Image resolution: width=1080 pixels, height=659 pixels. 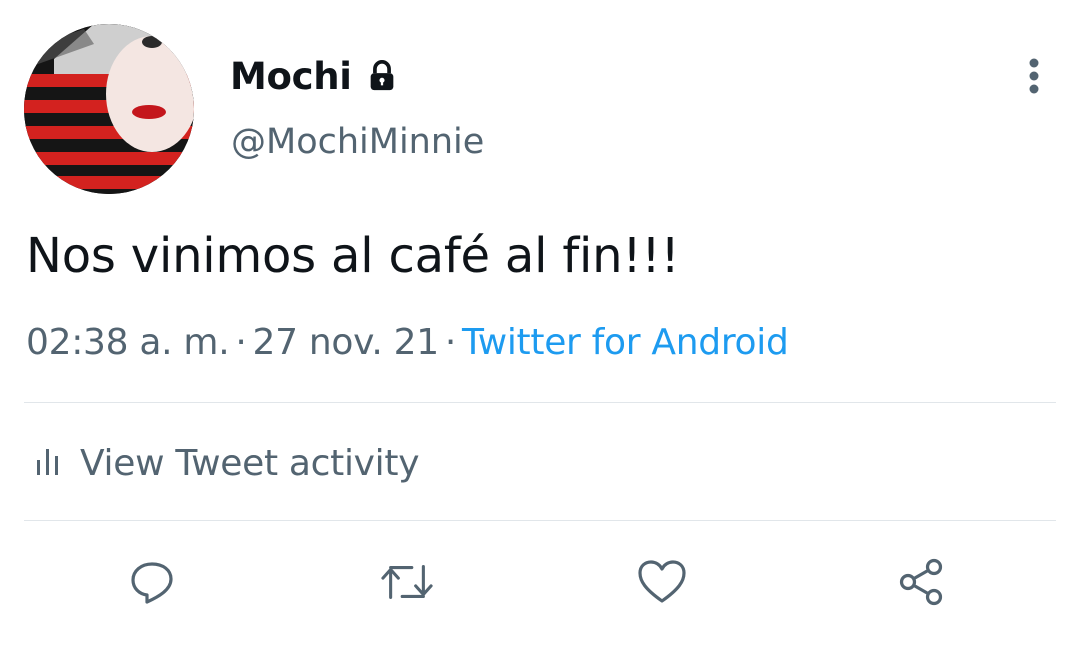 I want to click on like-icon, so click(x=662, y=582).